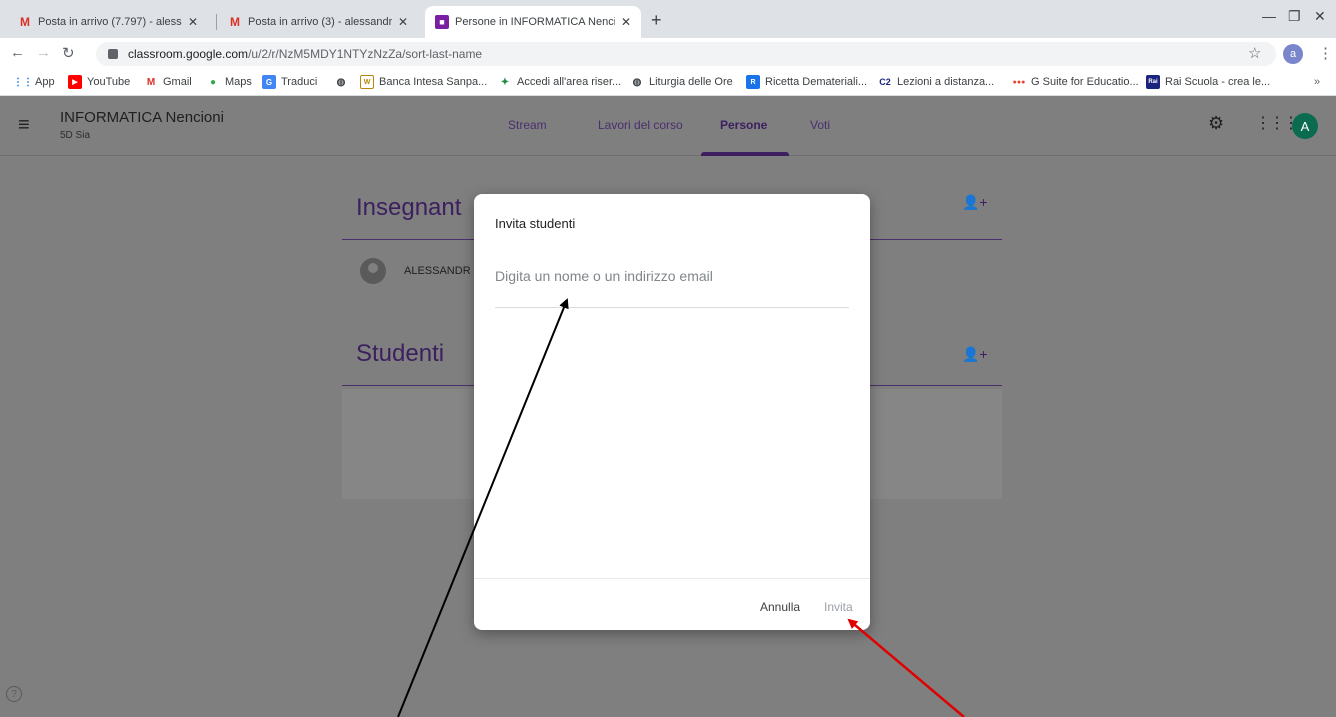 This screenshot has height=717, width=1336. Describe the element at coordinates (269, 82) in the screenshot. I see `translate-icon: G` at that location.